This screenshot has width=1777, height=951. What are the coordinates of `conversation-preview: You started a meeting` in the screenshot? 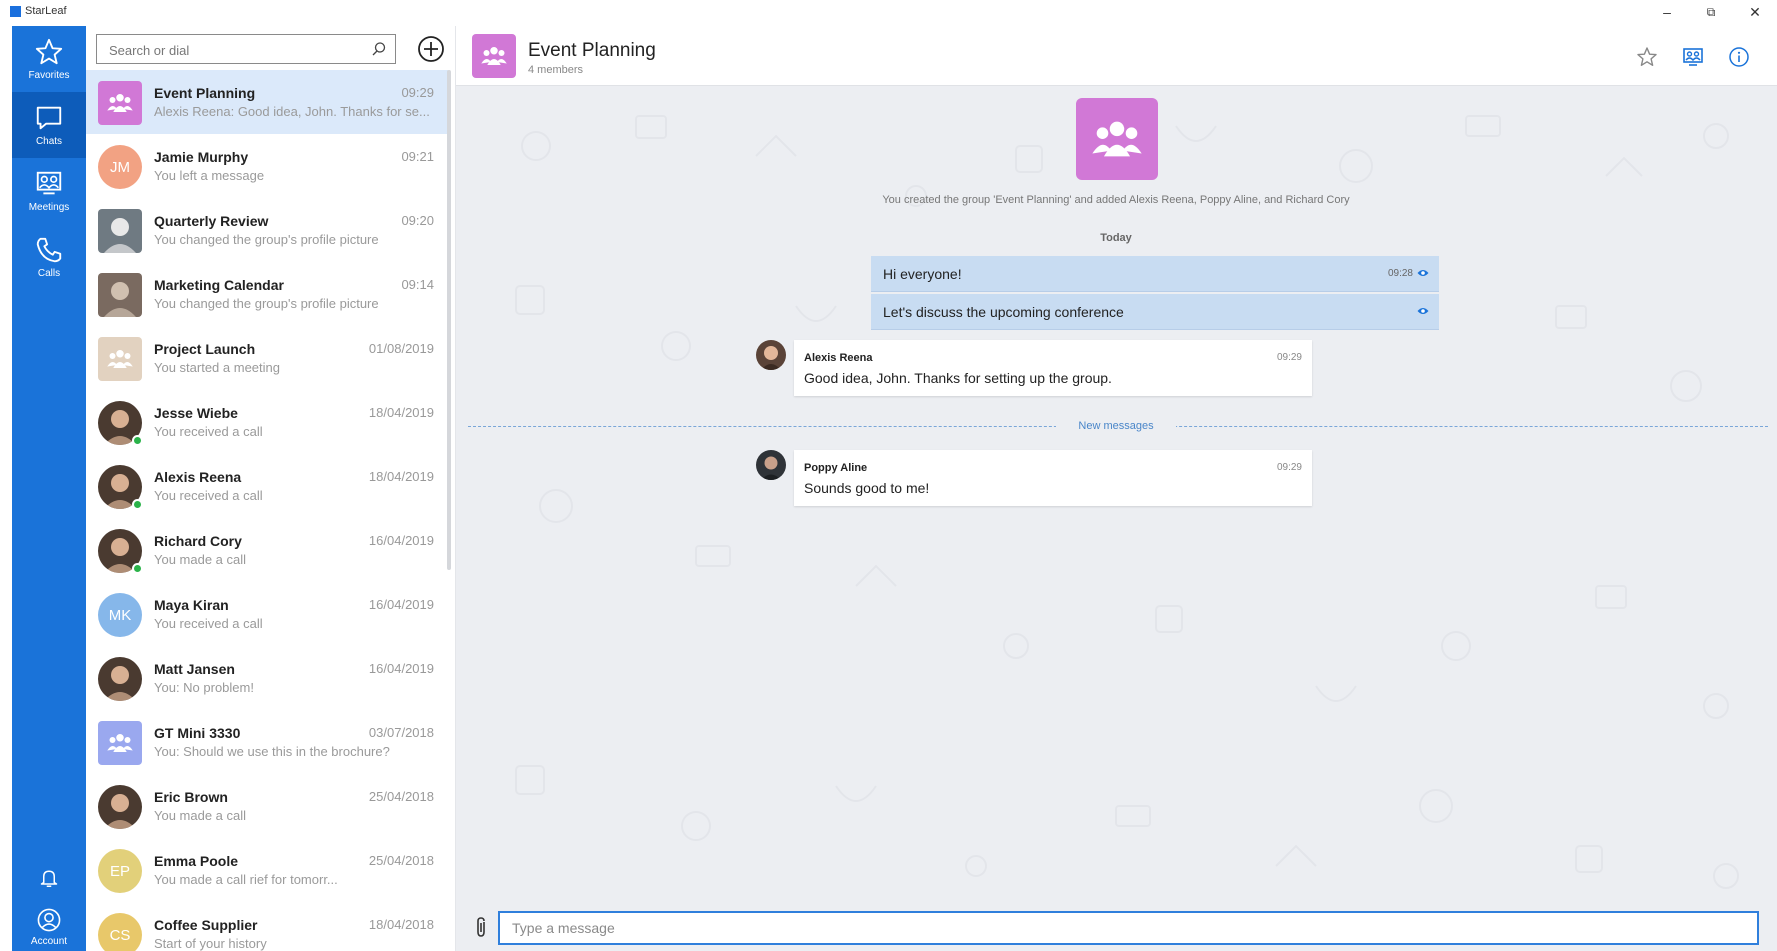 It's located at (217, 367).